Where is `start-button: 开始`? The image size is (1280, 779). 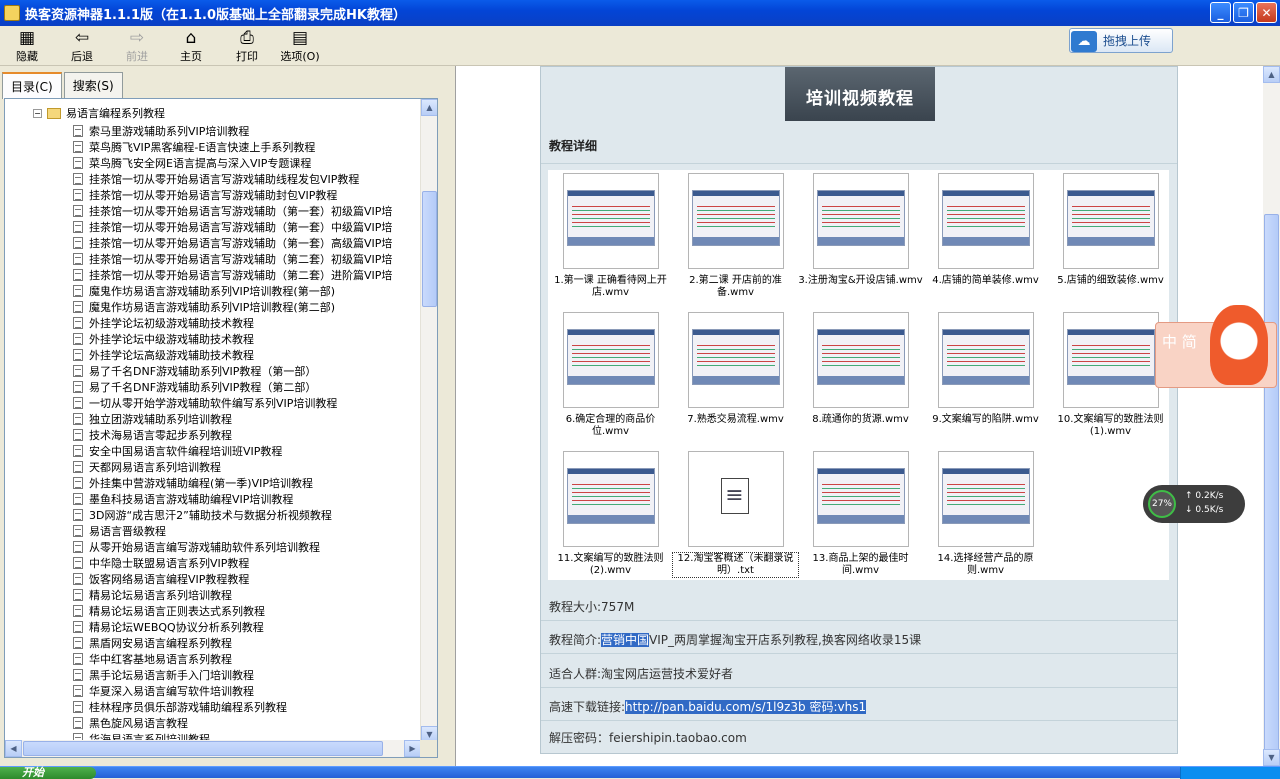
start-button: 开始 is located at coordinates (48, 773).